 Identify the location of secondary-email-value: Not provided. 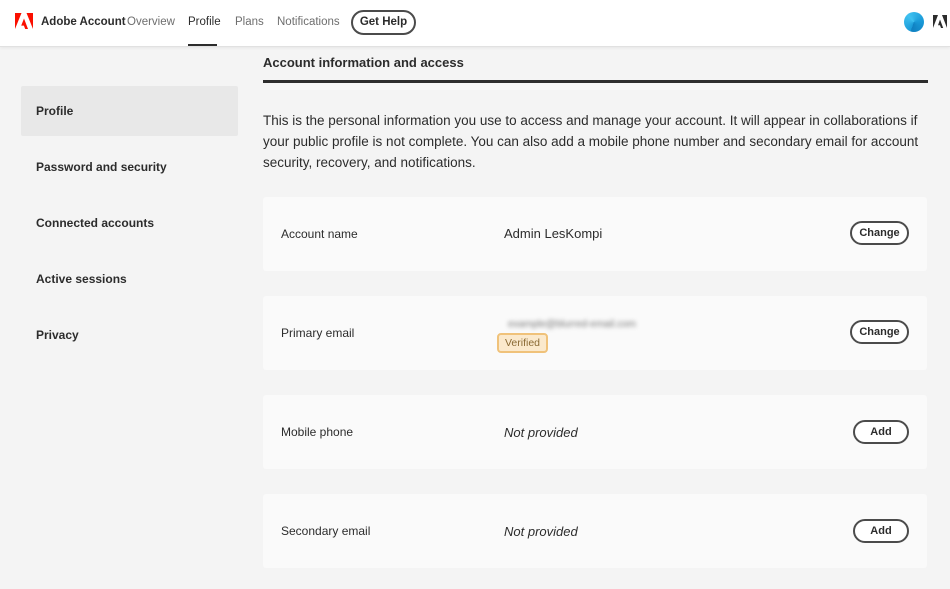
(541, 531).